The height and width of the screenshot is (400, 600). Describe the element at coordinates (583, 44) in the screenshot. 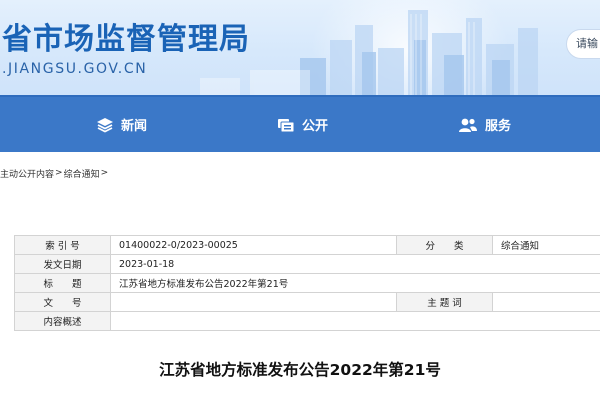

I see `login-button: 请输` at that location.